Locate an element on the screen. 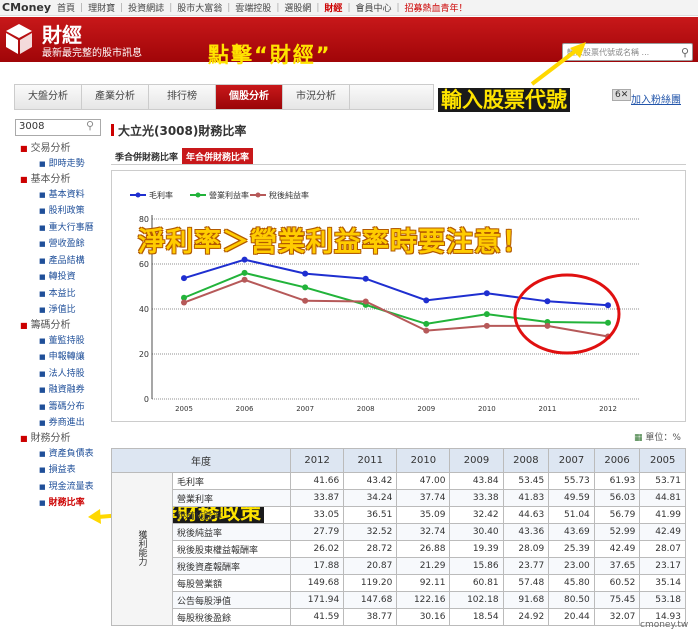 Image resolution: width=698 pixels, height=634 pixels. table-cell: 33.87 is located at coordinates (317, 498).